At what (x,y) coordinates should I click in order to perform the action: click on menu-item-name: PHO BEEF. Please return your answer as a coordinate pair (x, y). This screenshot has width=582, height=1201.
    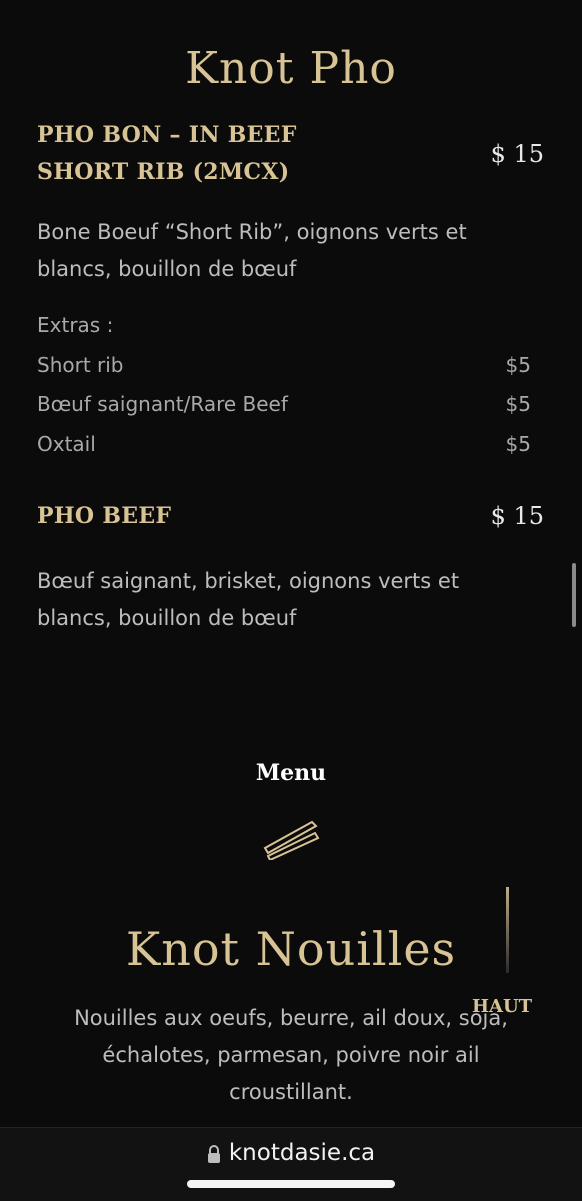
    Looking at the image, I should click on (104, 516).